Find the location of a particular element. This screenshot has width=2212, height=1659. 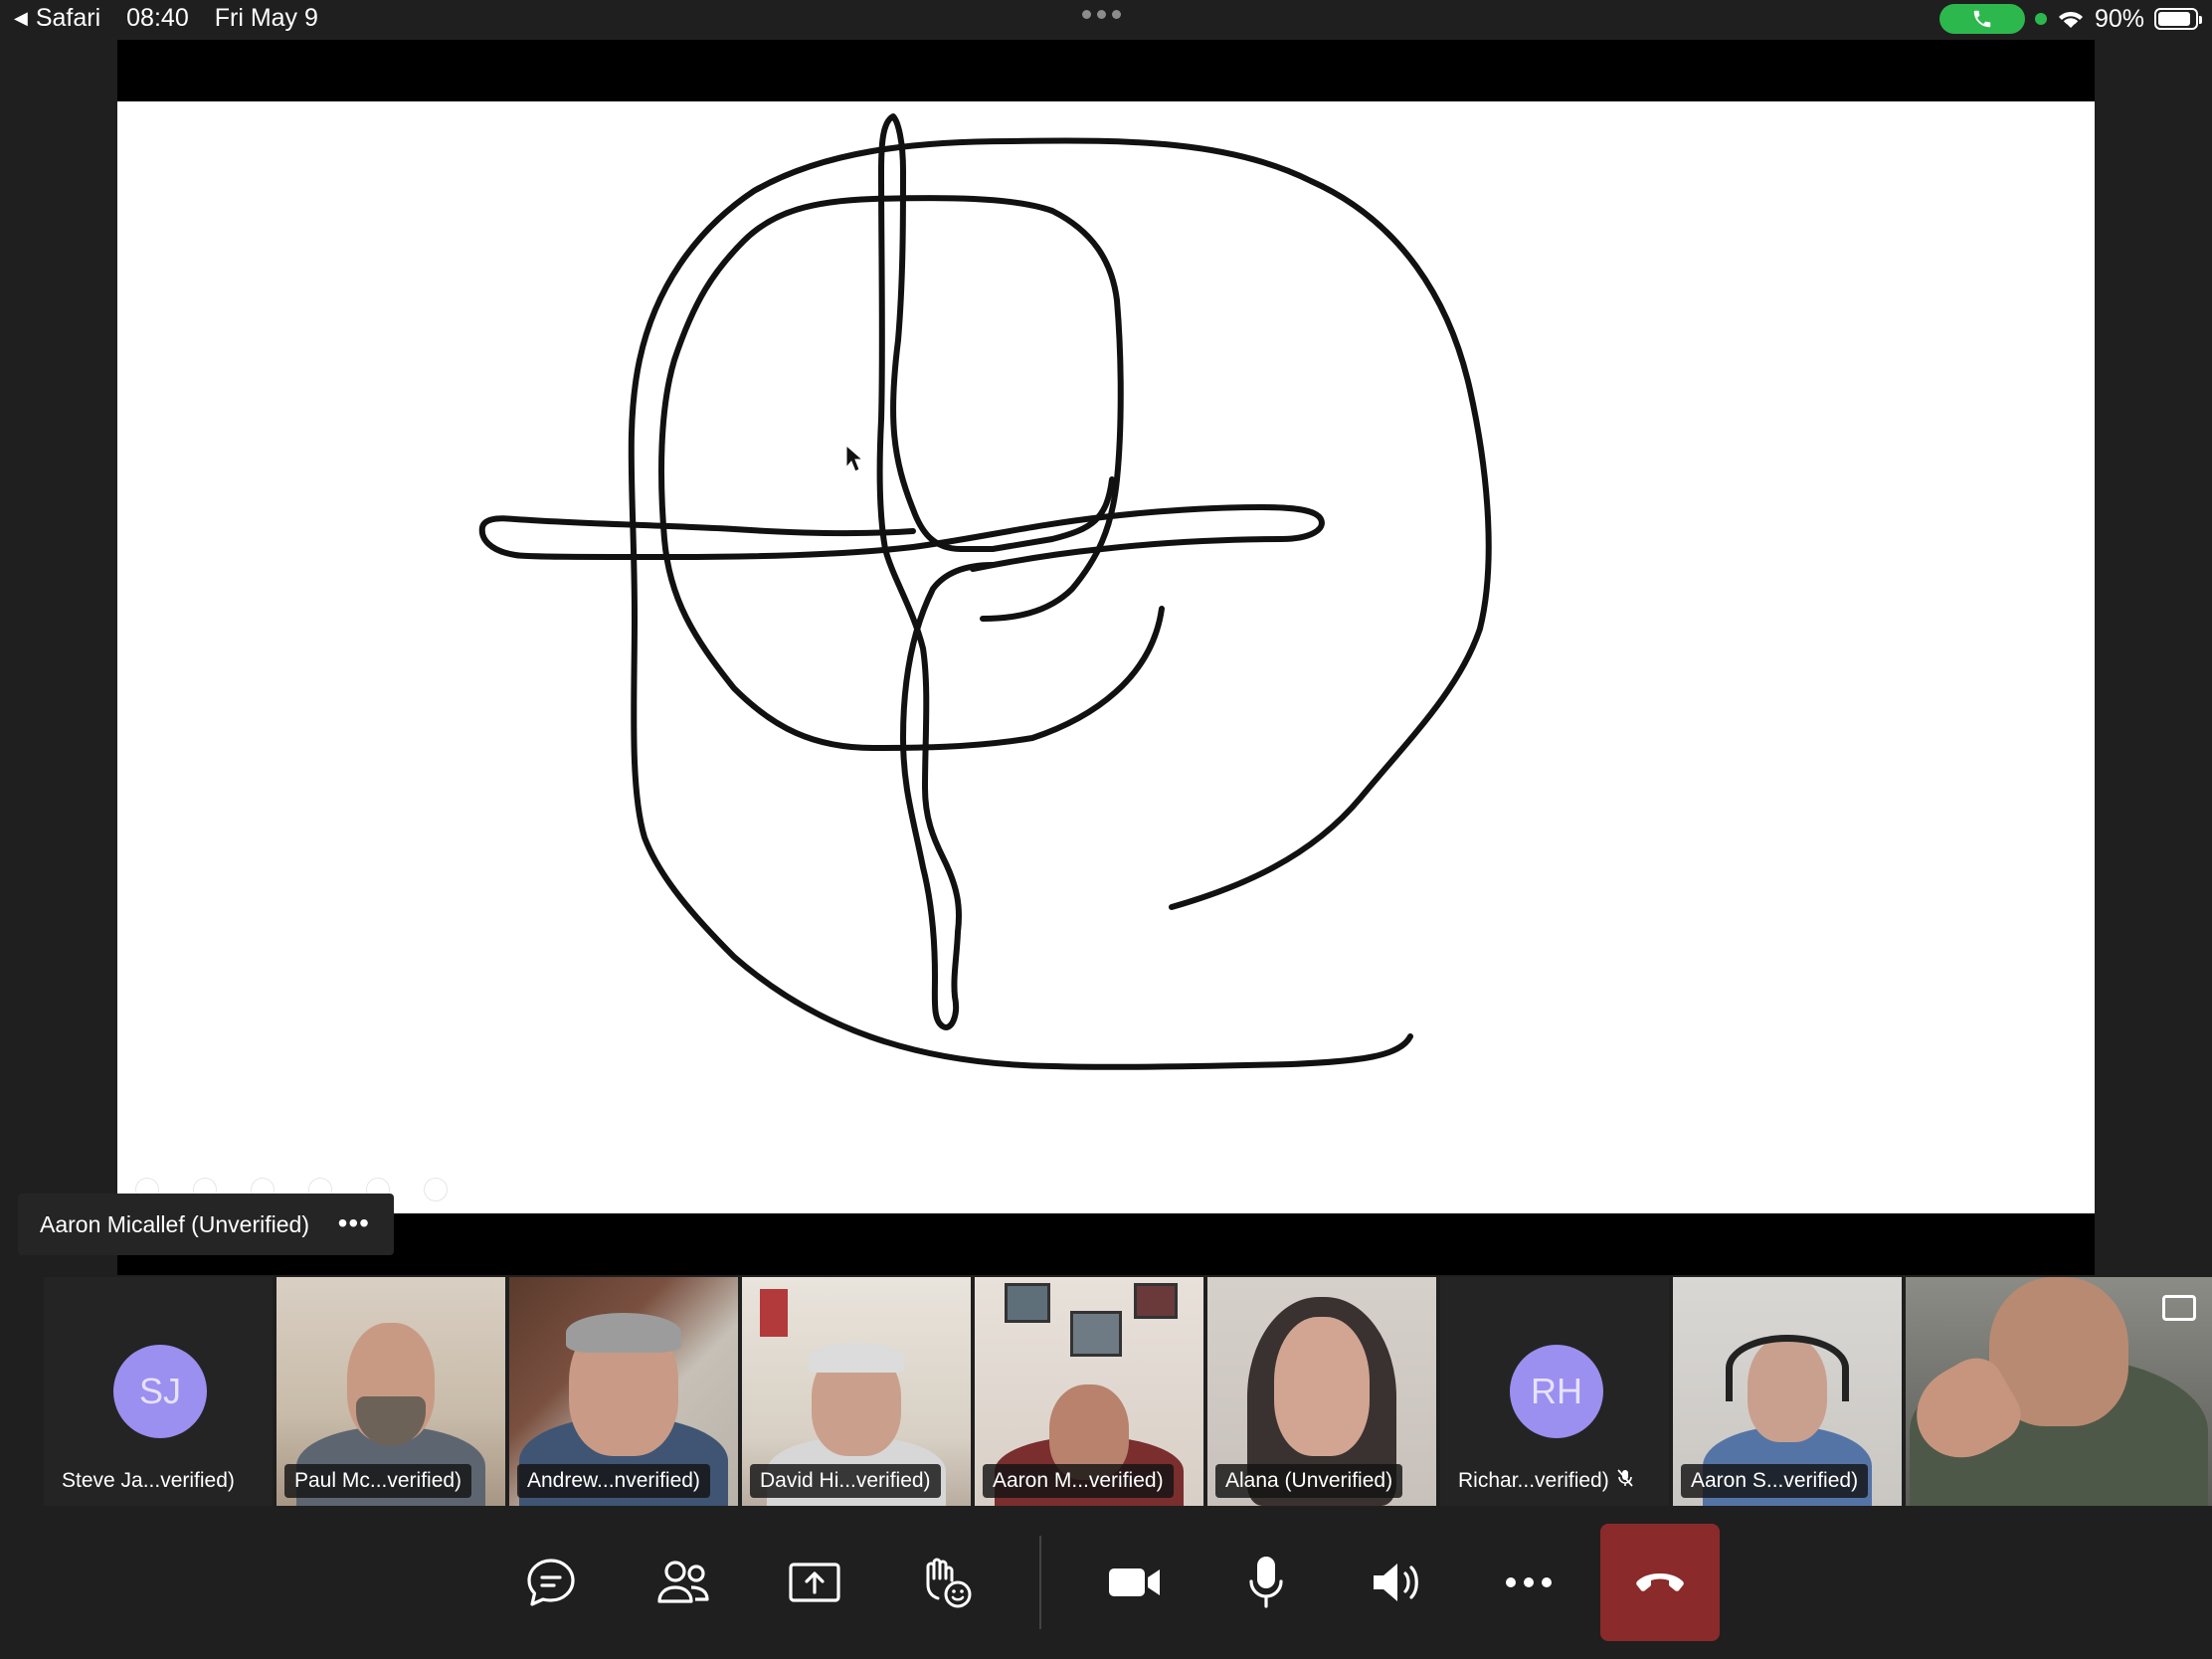

raise-hand-icon is located at coordinates (949, 1583).